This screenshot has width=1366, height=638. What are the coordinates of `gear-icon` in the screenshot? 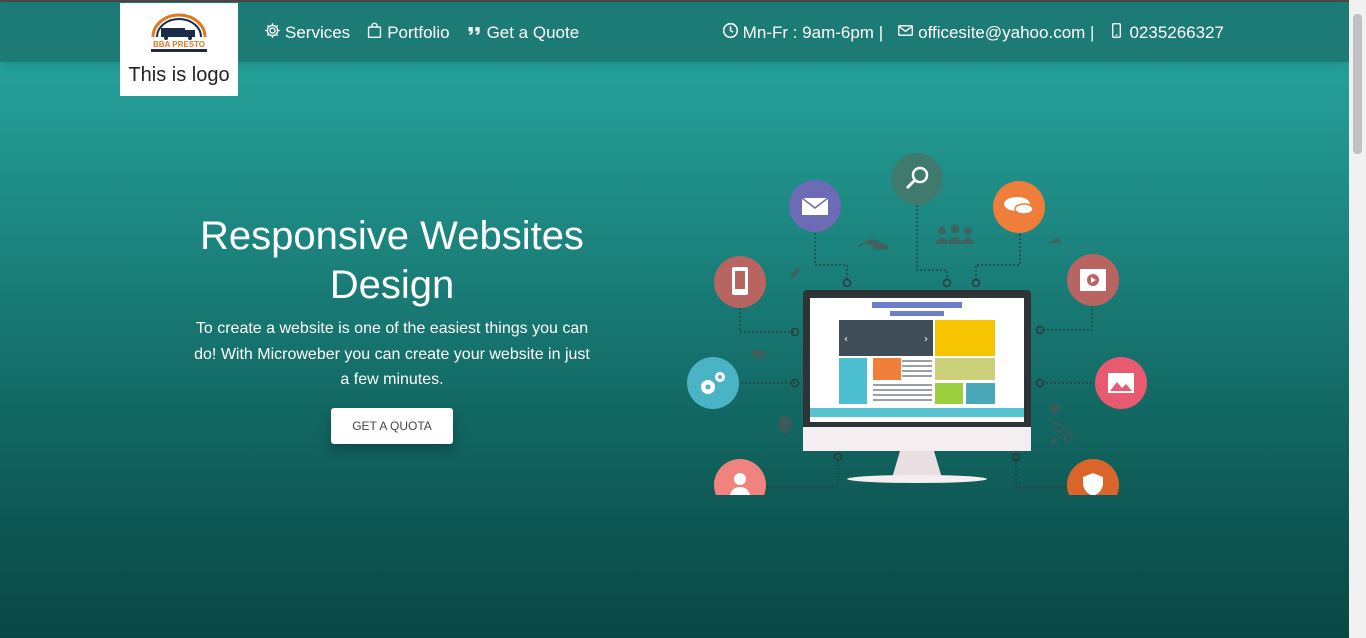 It's located at (272, 33).